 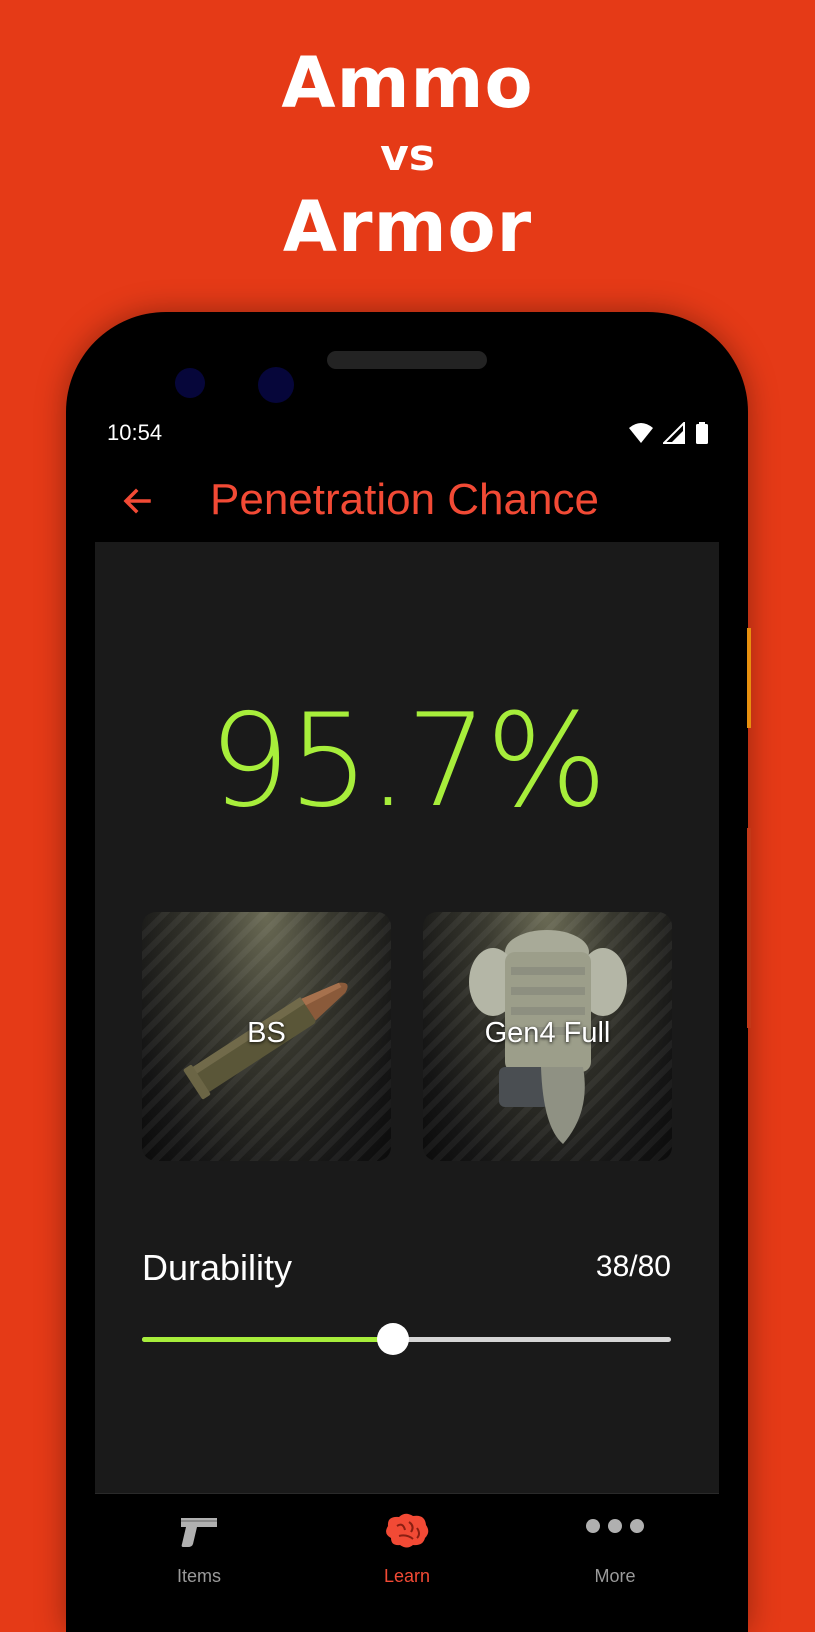 What do you see at coordinates (702, 433) in the screenshot?
I see `battery-icon` at bounding box center [702, 433].